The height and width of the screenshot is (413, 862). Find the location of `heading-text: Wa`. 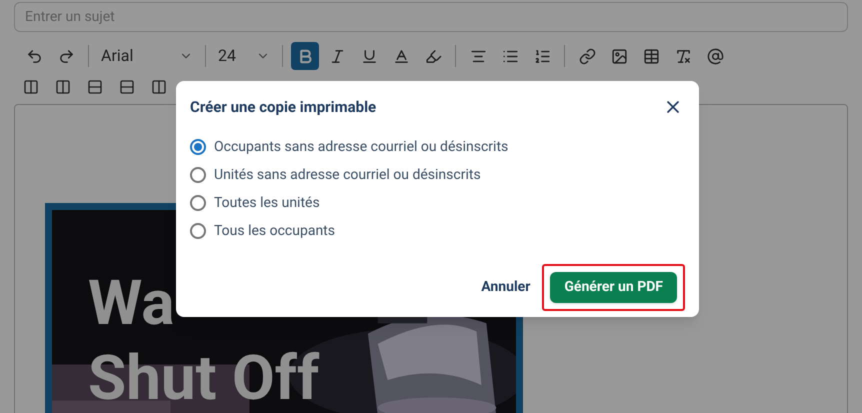

heading-text: Wa is located at coordinates (131, 303).